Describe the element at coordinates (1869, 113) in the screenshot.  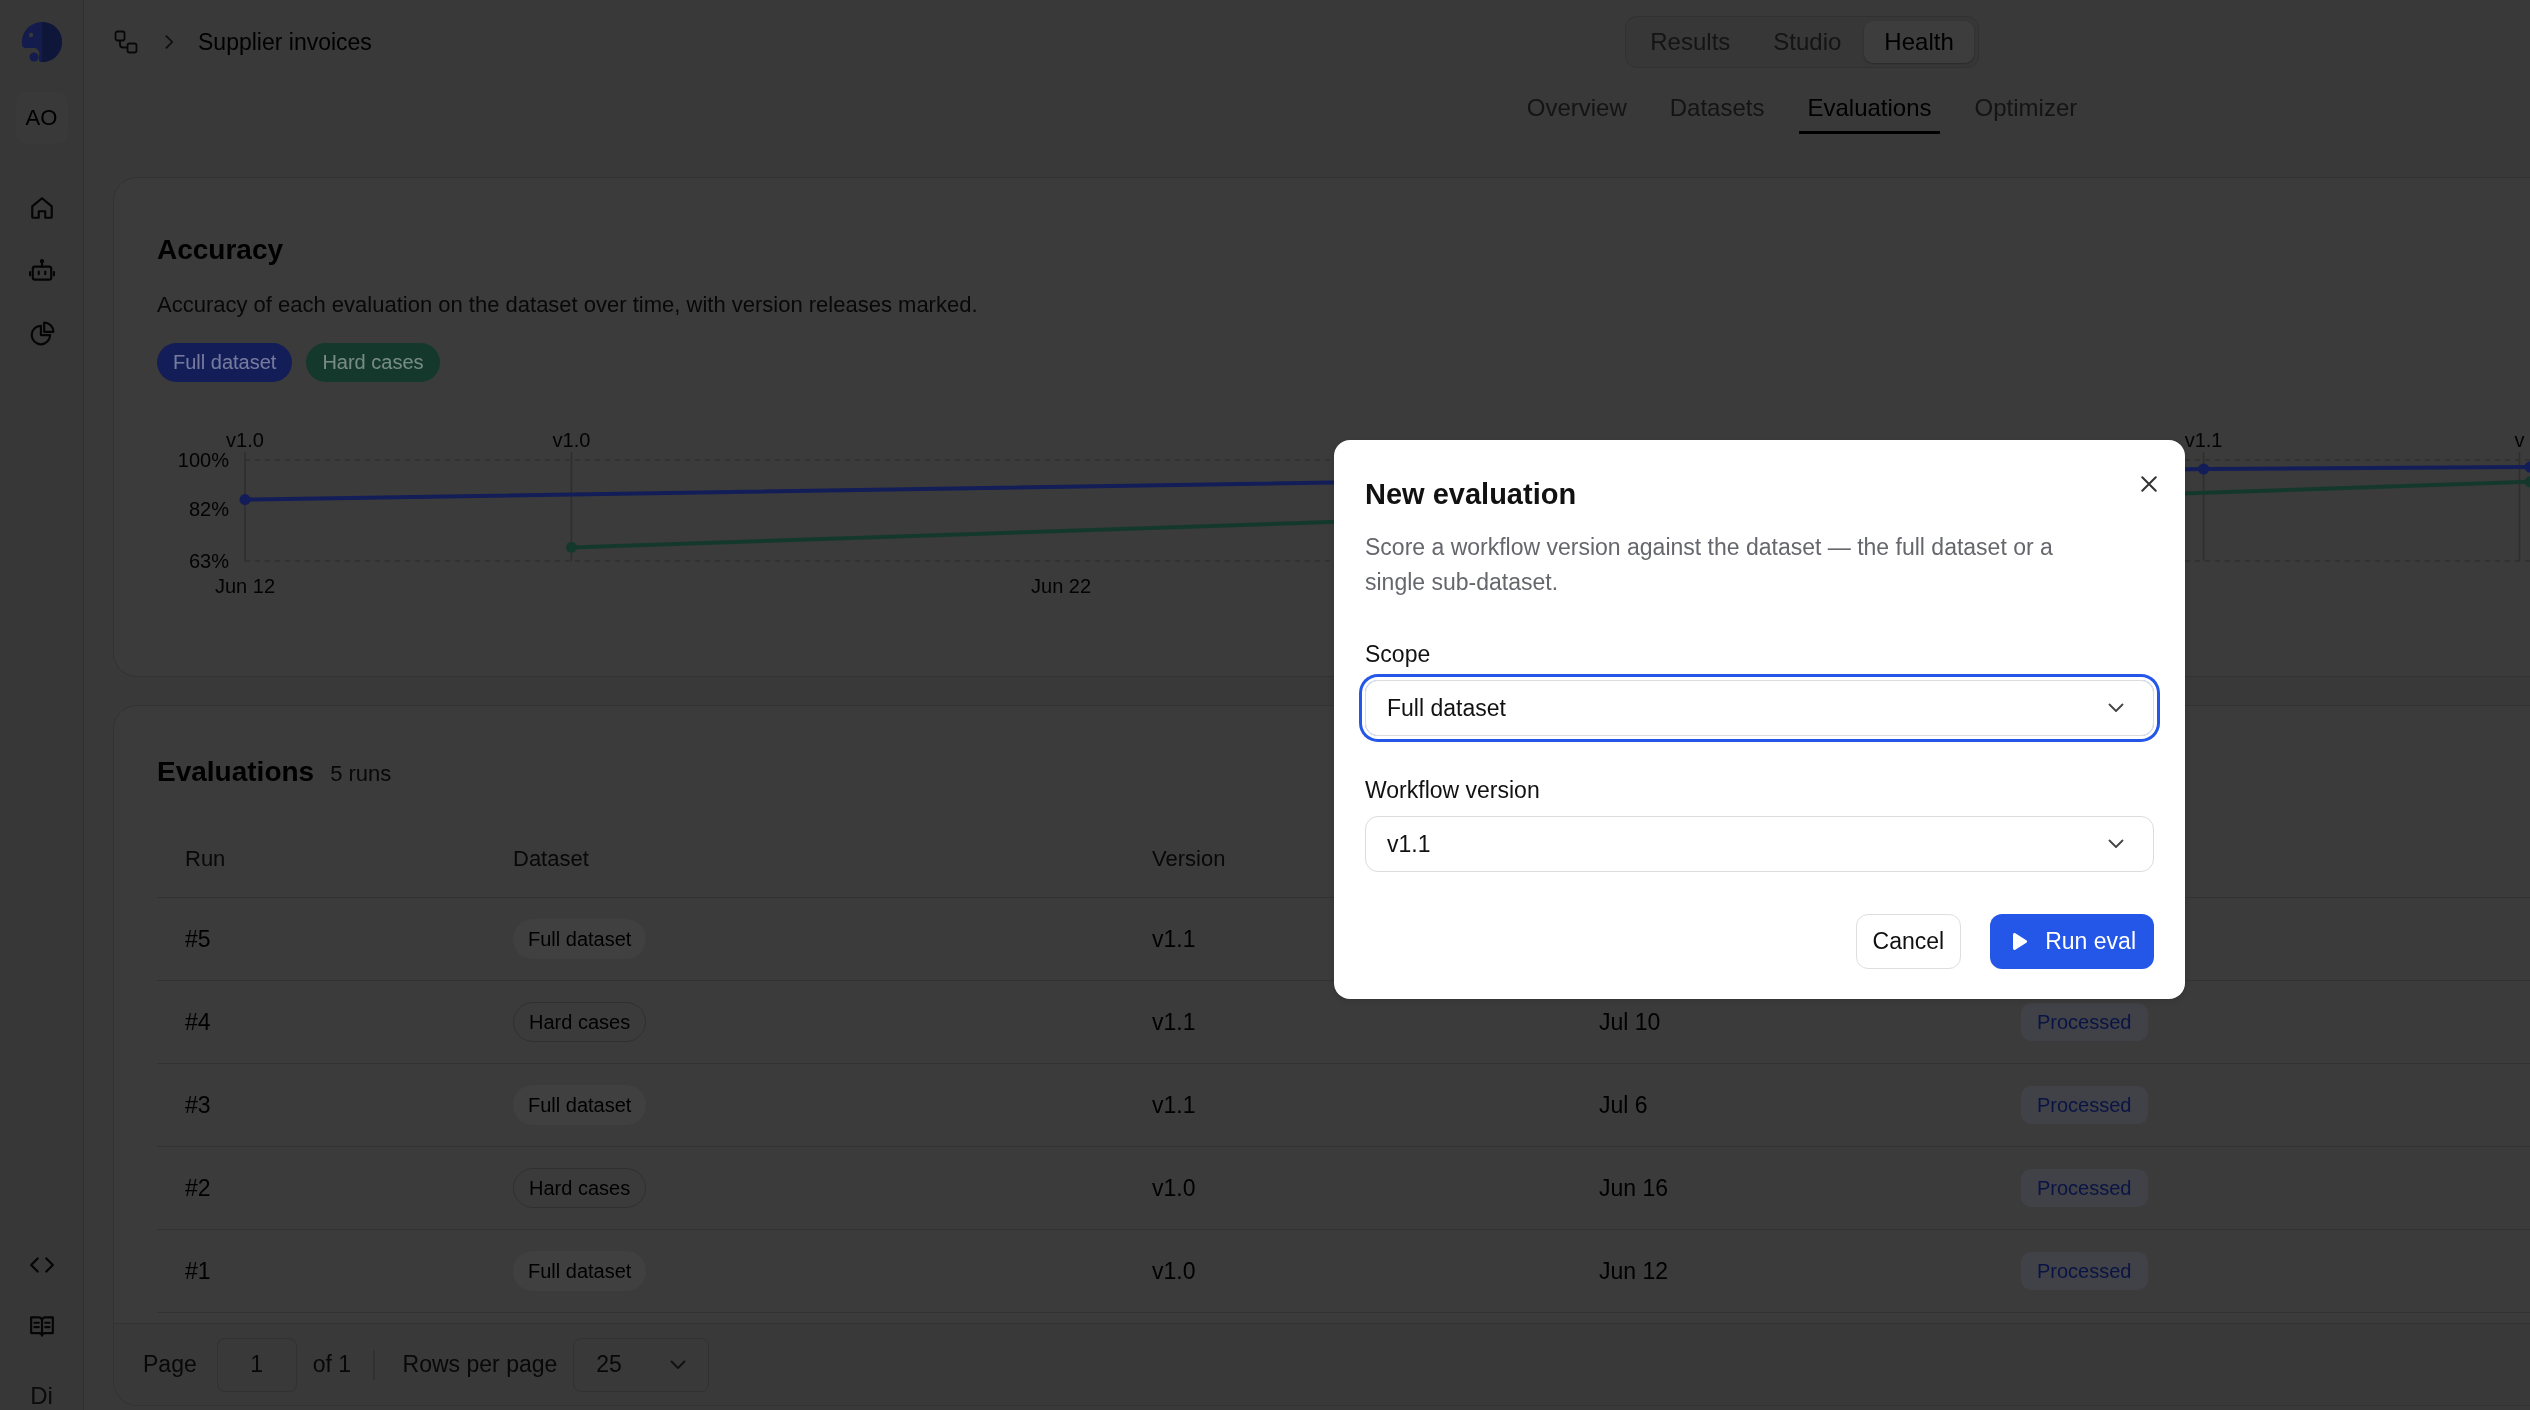
I see `page-tab: Evaluations` at that location.